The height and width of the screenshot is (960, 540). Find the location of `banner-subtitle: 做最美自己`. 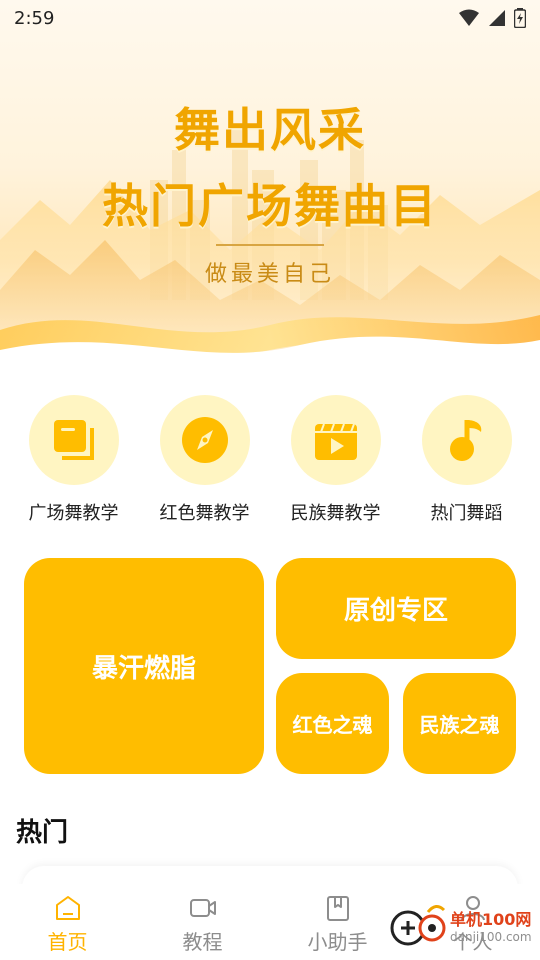

banner-subtitle: 做最美自己 is located at coordinates (269, 274).